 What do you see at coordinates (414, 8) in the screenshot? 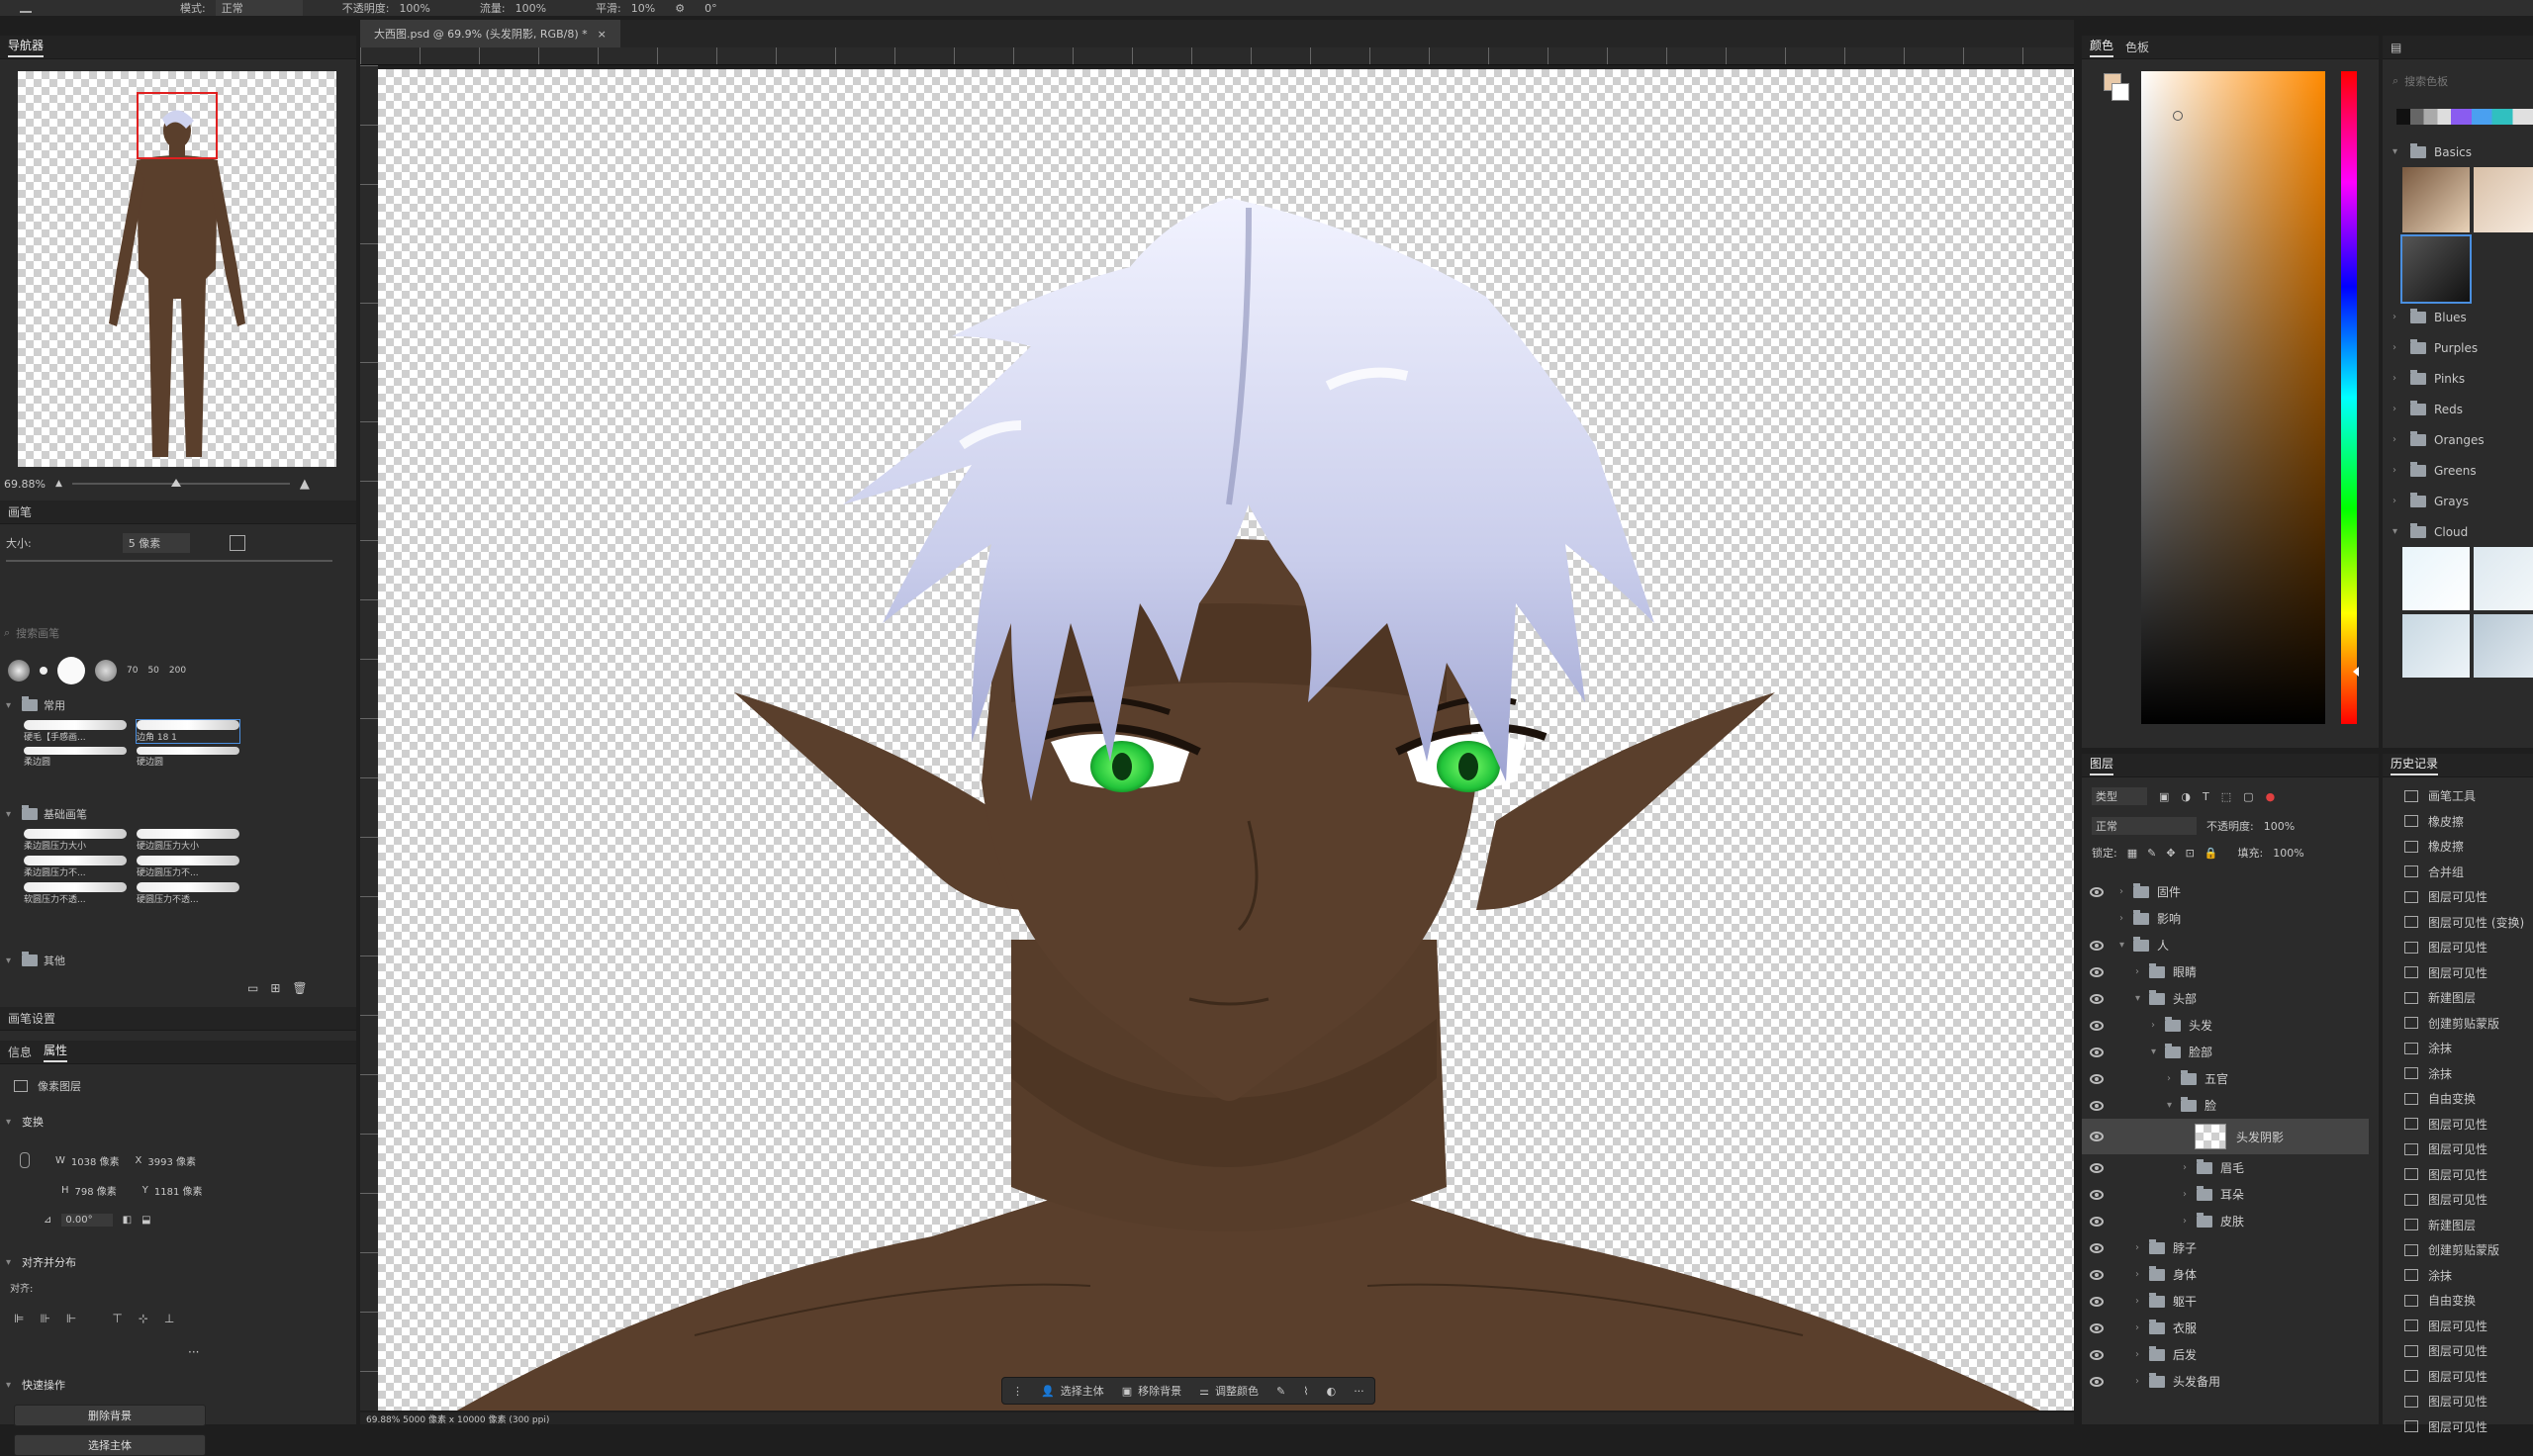
I see `opacity-value: 100%` at bounding box center [414, 8].